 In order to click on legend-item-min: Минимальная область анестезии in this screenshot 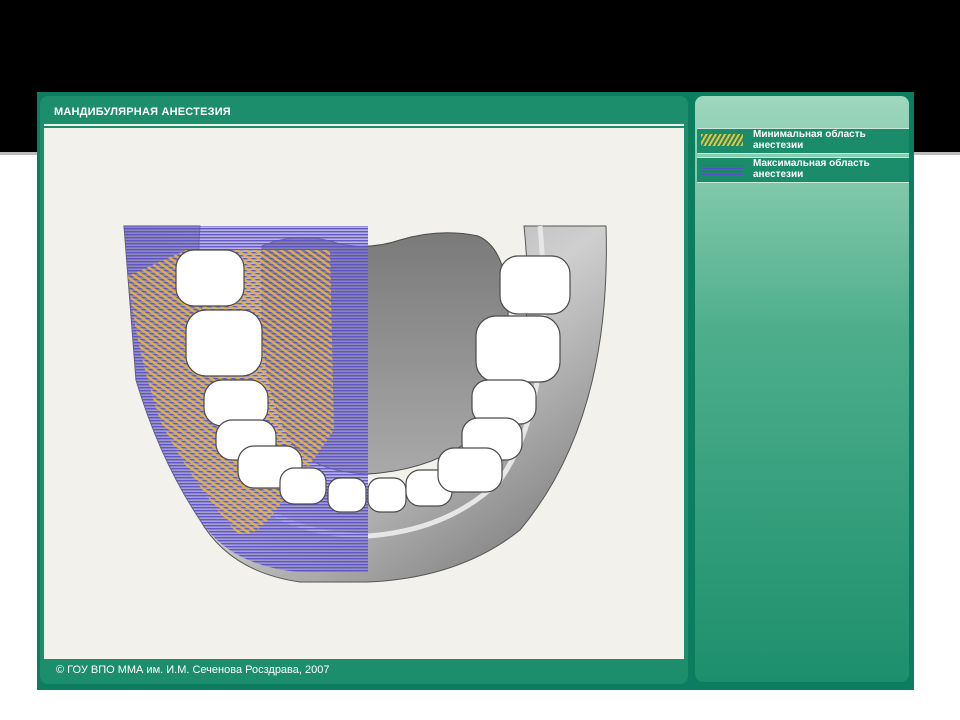, I will do `click(803, 141)`.